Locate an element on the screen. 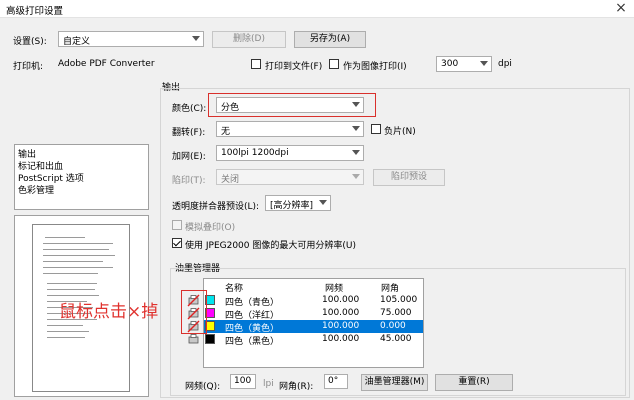  trapping-value: 关闭 is located at coordinates (230, 180).